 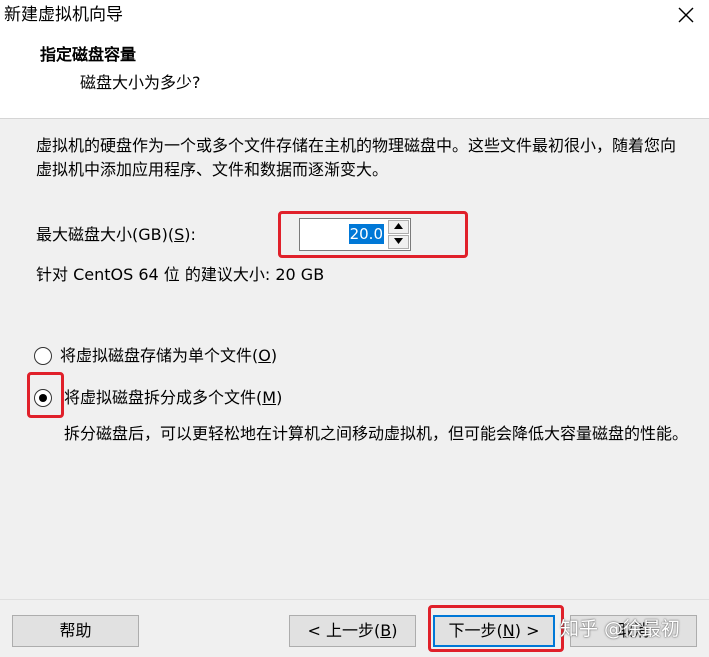 I want to click on radio-single-file-label: 将虚拟磁盘存储为单个文件(O), so click(x=168, y=356).